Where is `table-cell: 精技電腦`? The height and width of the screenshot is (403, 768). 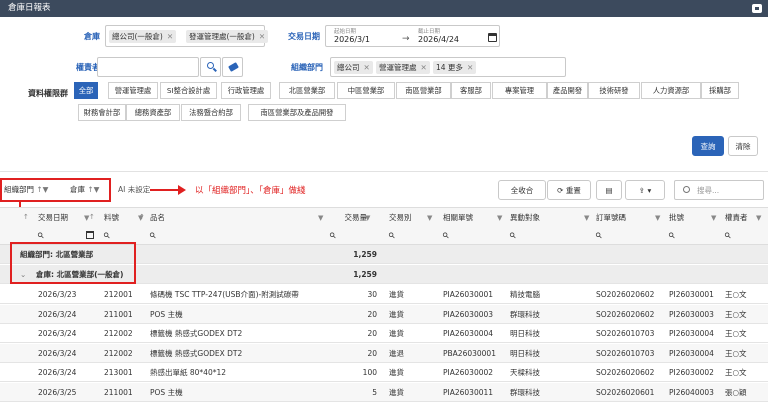
table-cell: 精技電腦 is located at coordinates (525, 294).